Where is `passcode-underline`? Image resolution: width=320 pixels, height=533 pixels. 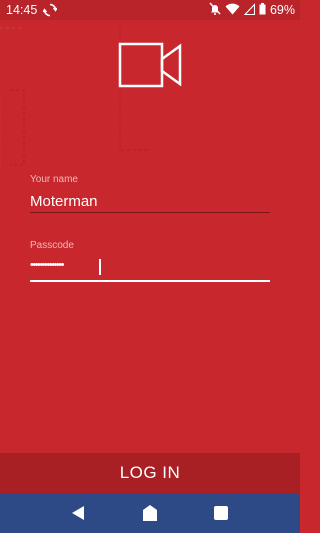
passcode-underline is located at coordinates (150, 281).